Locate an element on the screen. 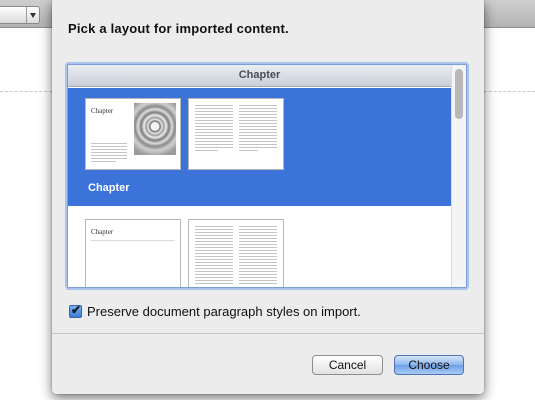 This screenshot has width=535, height=400. margin-guide-left is located at coordinates (26, 91).